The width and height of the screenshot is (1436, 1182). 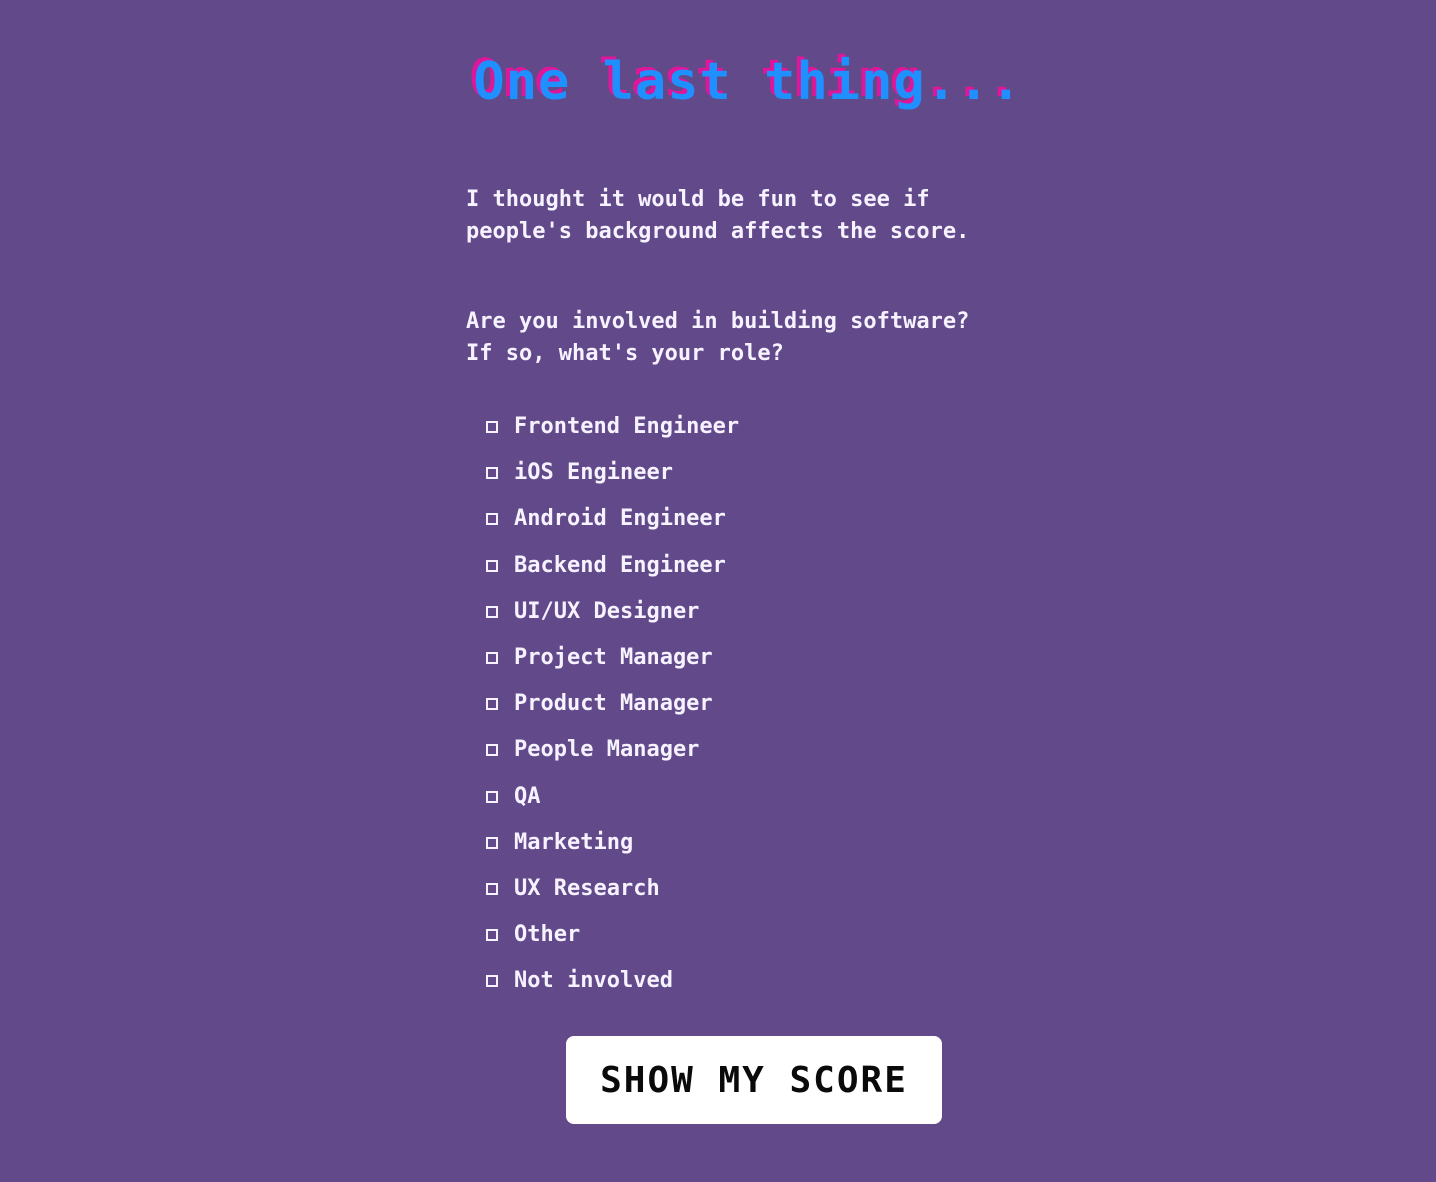 I want to click on role-option-label: Product Manager, so click(x=613, y=704).